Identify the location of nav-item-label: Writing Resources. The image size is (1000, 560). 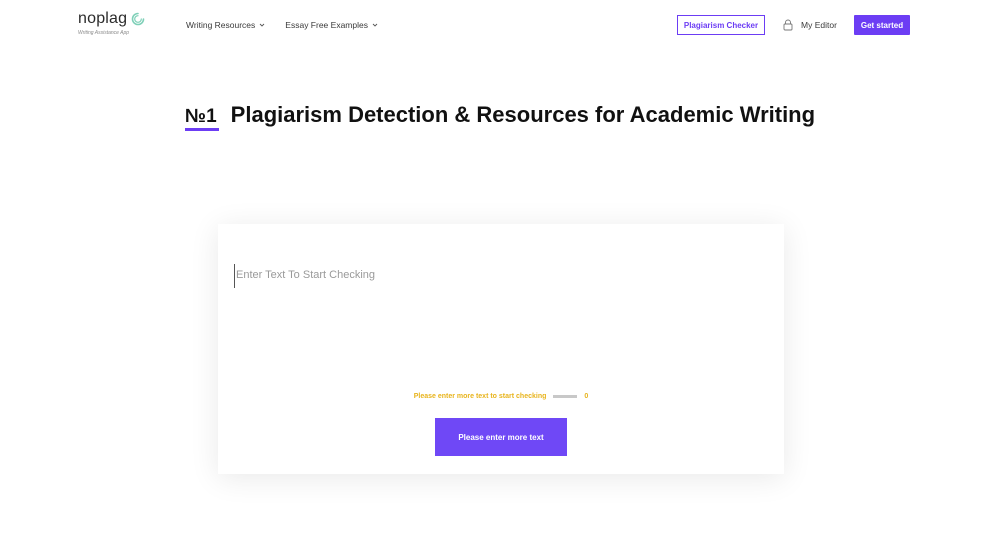
(221, 25).